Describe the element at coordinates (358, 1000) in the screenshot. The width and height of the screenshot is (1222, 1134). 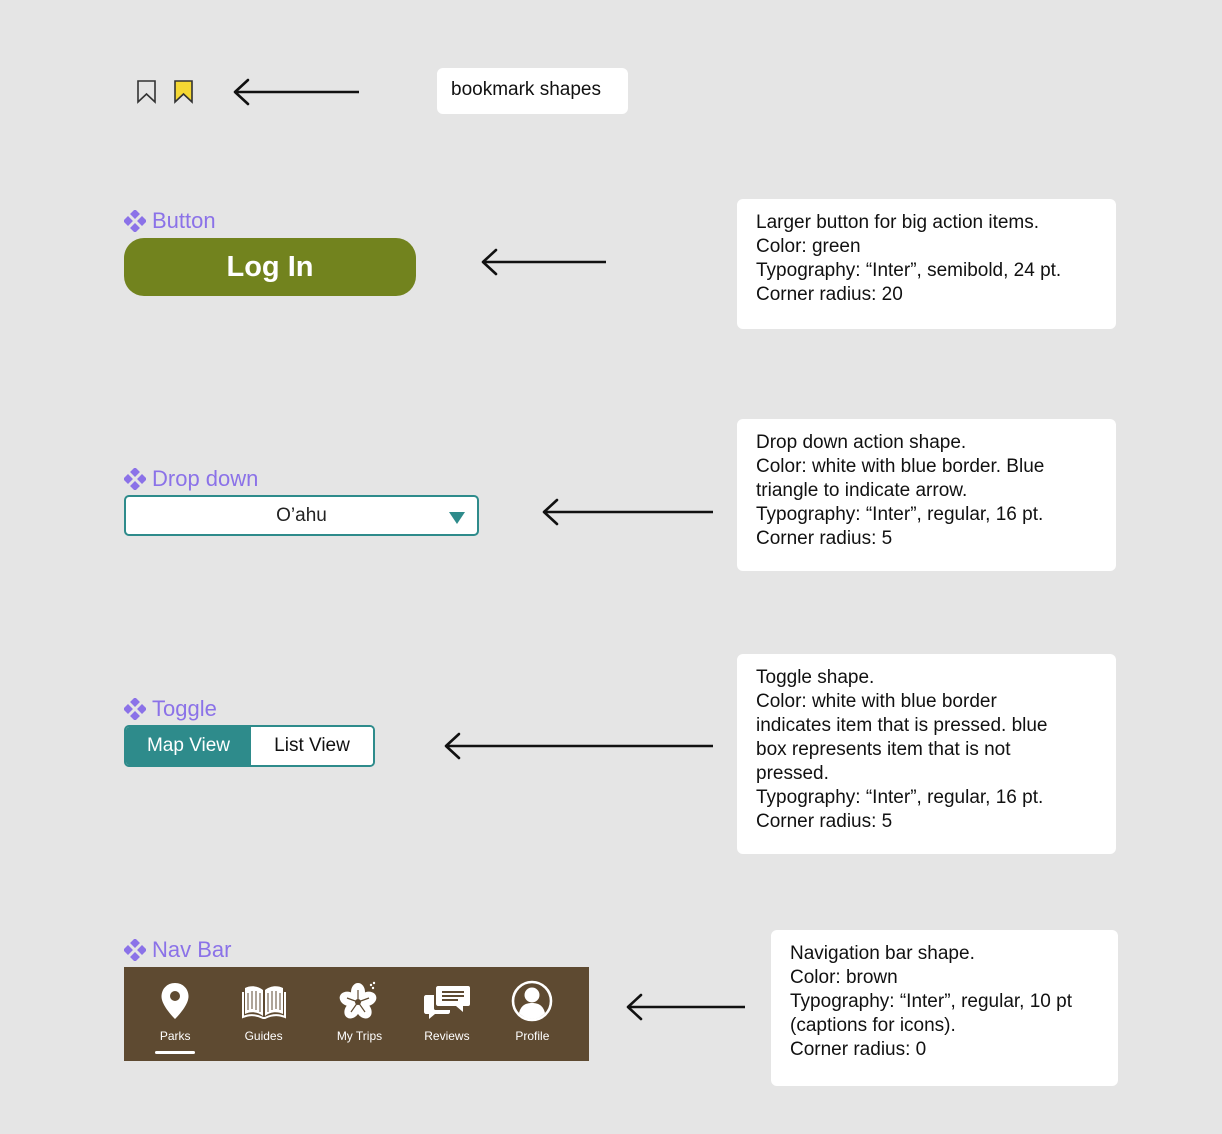
I see `hibiscus-icon` at that location.